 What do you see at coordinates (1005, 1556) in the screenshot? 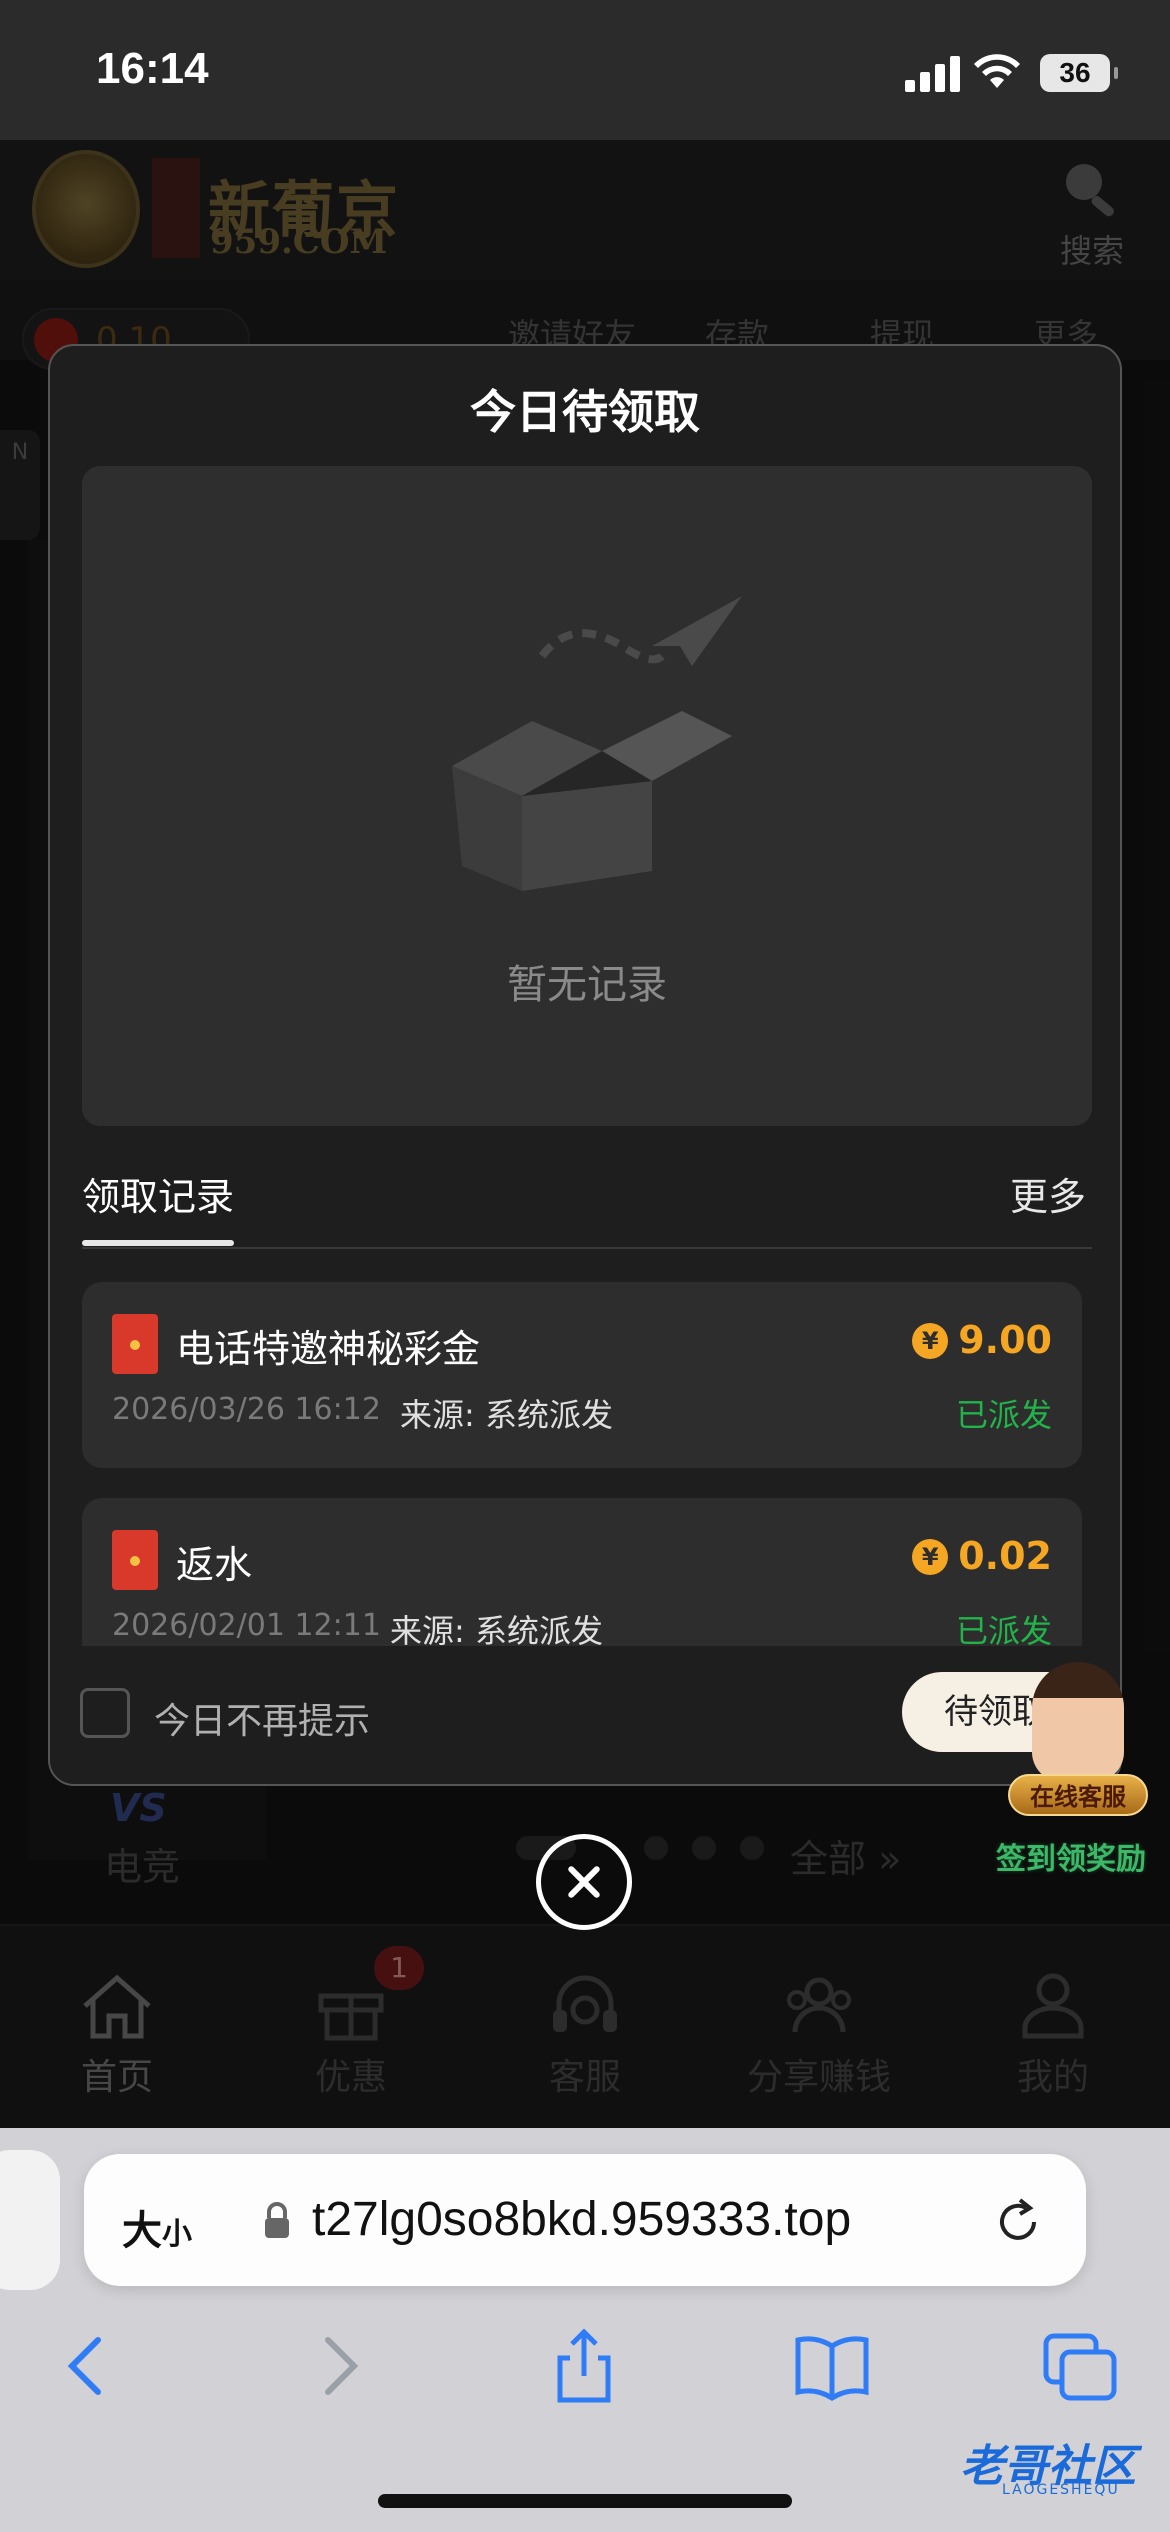
I see `record-amount-value: 0.02` at bounding box center [1005, 1556].